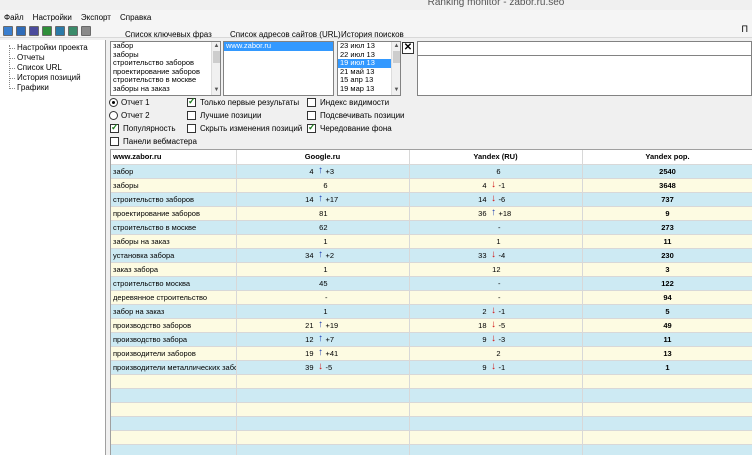 This screenshot has width=752, height=455. Describe the element at coordinates (482, 199) in the screenshot. I see `y-position: 14` at that location.